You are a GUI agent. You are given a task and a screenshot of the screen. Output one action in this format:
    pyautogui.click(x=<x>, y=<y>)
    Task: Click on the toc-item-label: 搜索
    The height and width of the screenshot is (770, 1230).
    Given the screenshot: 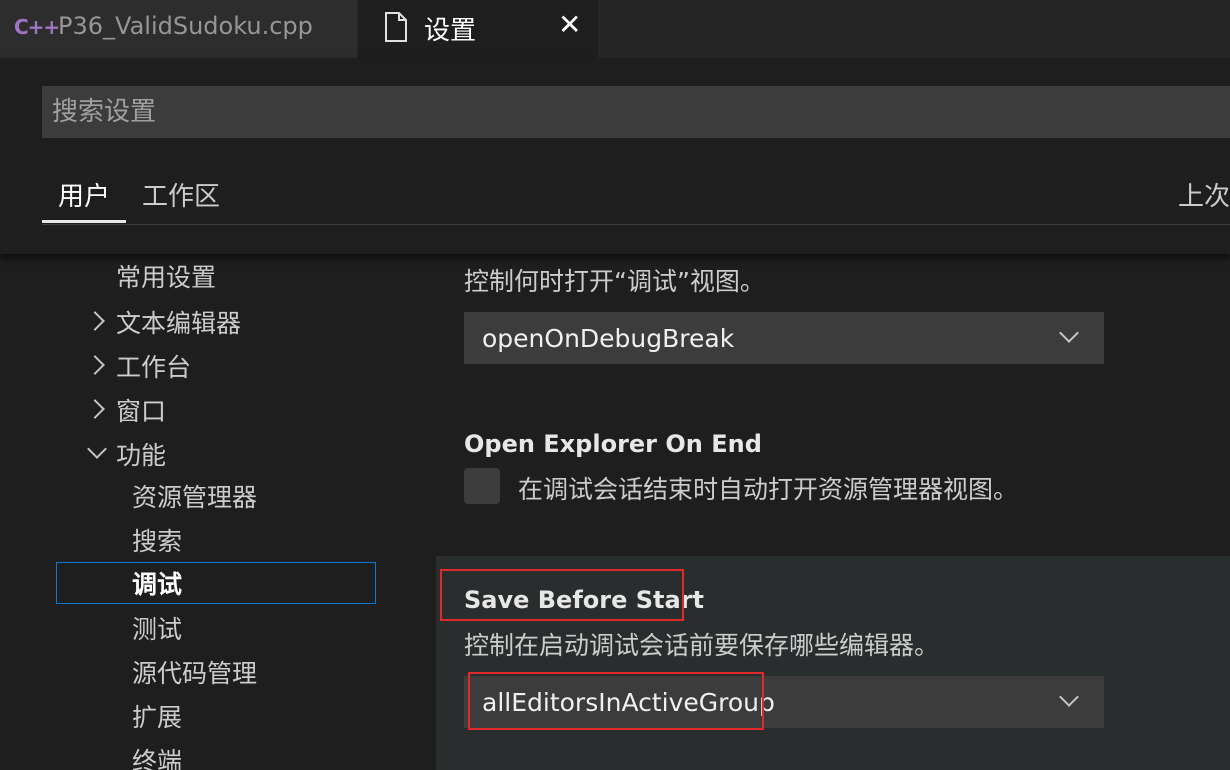 What is the action you would take?
    pyautogui.click(x=157, y=541)
    